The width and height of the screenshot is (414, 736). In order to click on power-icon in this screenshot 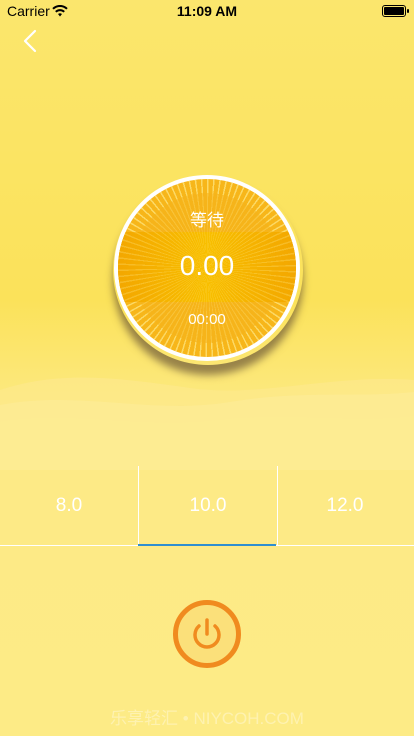, I will do `click(207, 633)`.